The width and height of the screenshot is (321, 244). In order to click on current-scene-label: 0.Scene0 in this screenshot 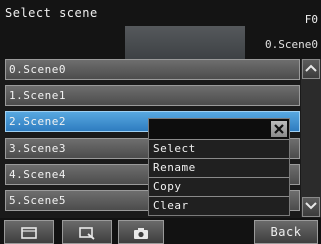, I will do `click(291, 44)`.